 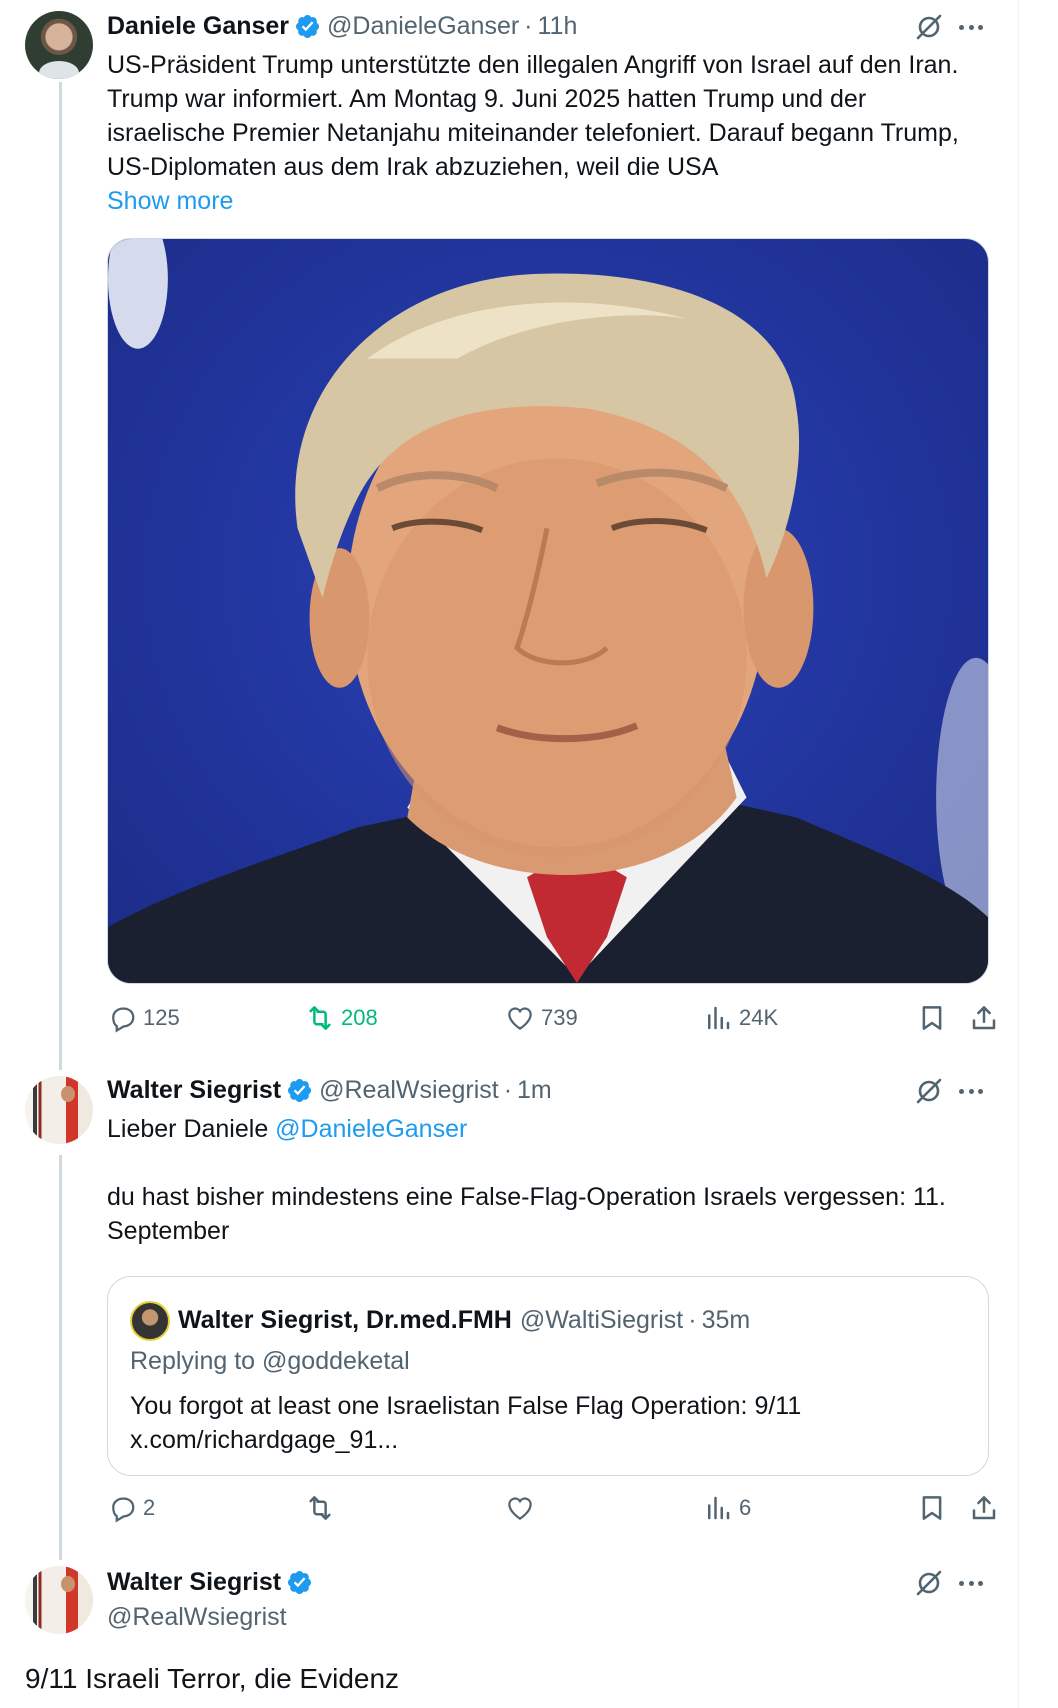 I want to click on views-count: 24K, so click(x=759, y=1017).